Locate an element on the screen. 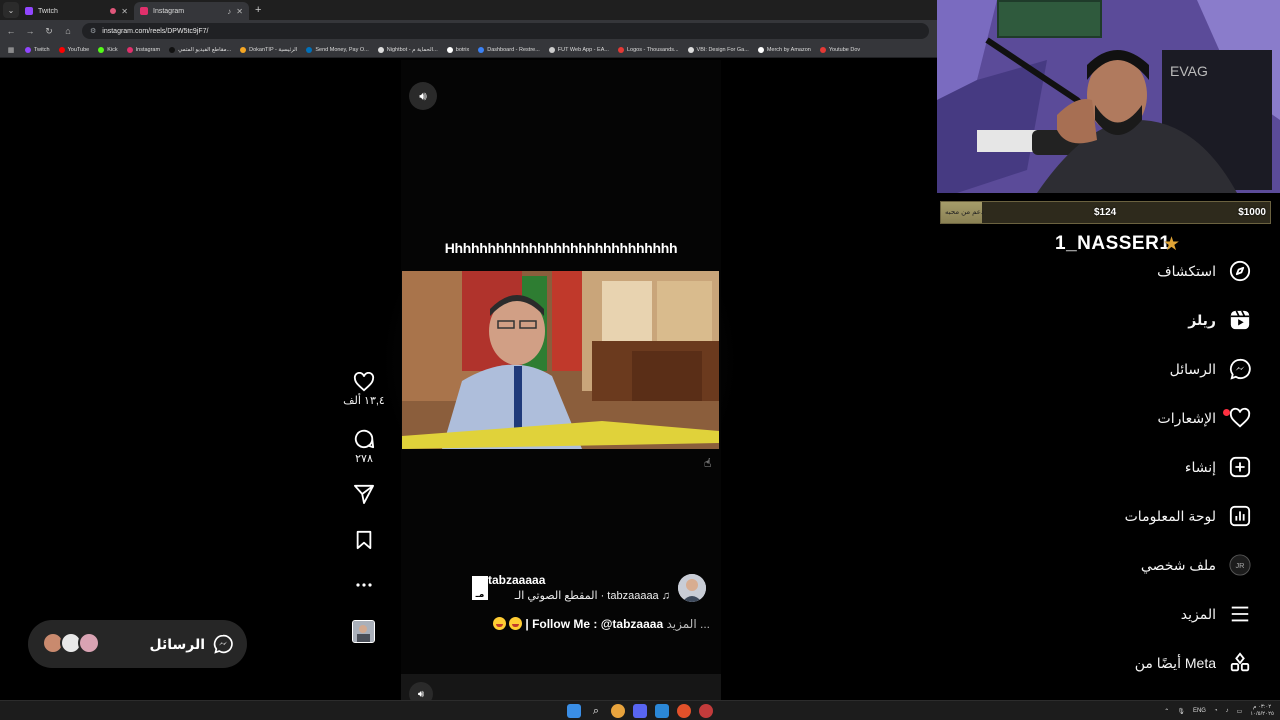  sidebar-item-3: الإشعارات is located at coordinates (1205, 418).